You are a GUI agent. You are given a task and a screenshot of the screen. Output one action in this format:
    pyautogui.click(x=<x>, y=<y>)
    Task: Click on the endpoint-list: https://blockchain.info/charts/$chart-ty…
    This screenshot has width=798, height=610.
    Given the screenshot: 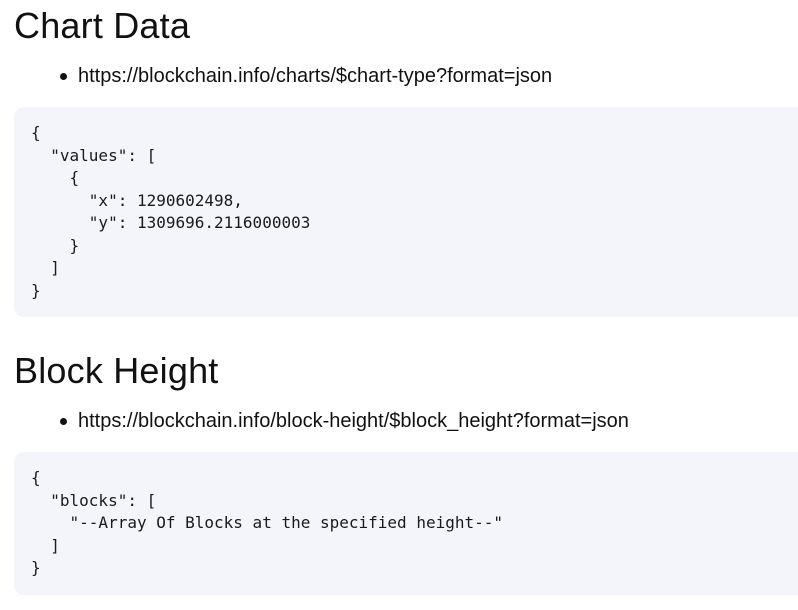 What is the action you would take?
    pyautogui.click(x=406, y=76)
    